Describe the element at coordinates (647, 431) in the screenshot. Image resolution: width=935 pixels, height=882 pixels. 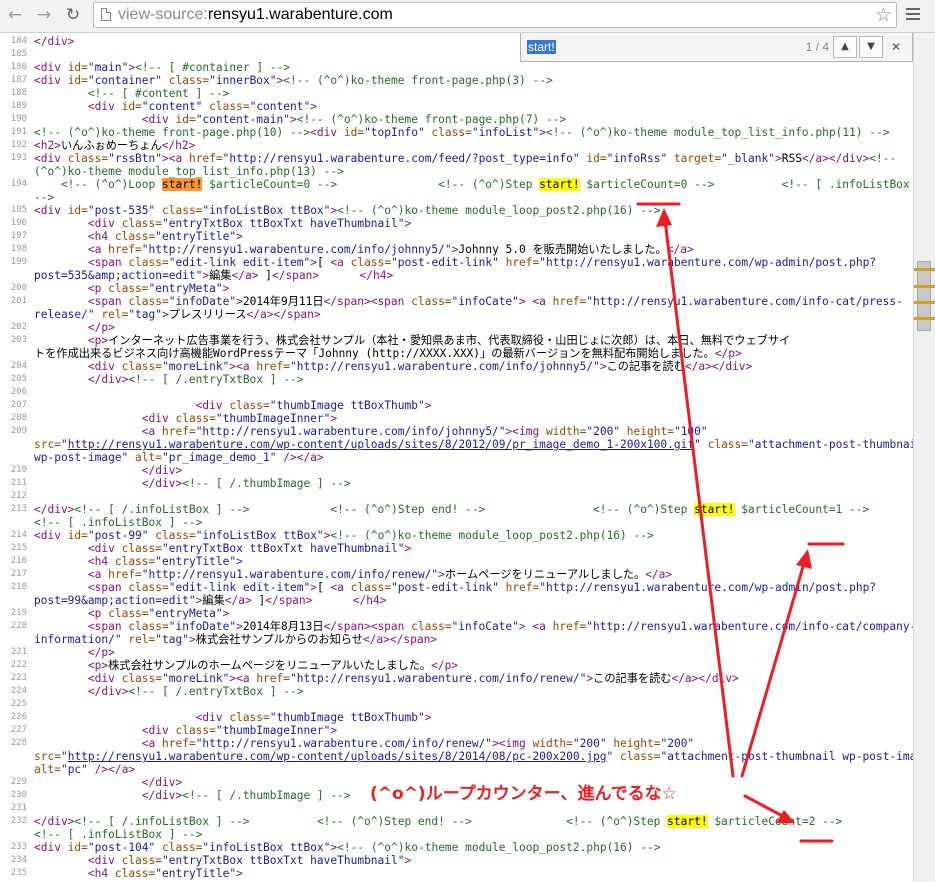
I see `code-token: height=` at that location.